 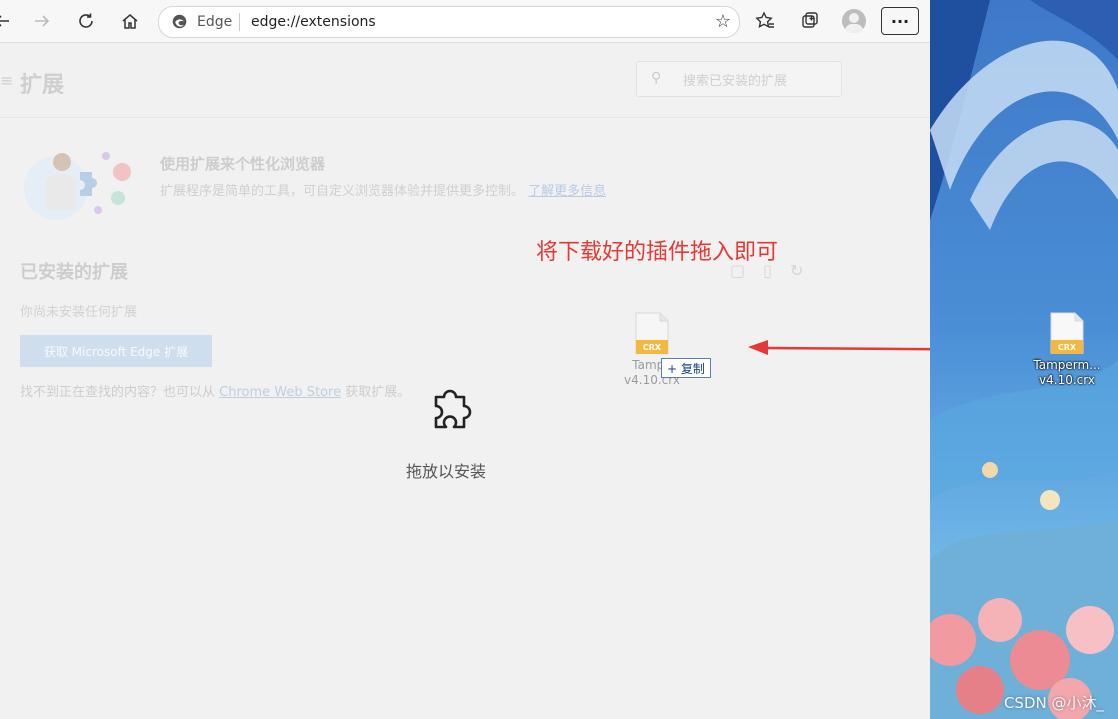 What do you see at coordinates (567, 191) in the screenshot?
I see `learn-more-link: 了解更多信息` at bounding box center [567, 191].